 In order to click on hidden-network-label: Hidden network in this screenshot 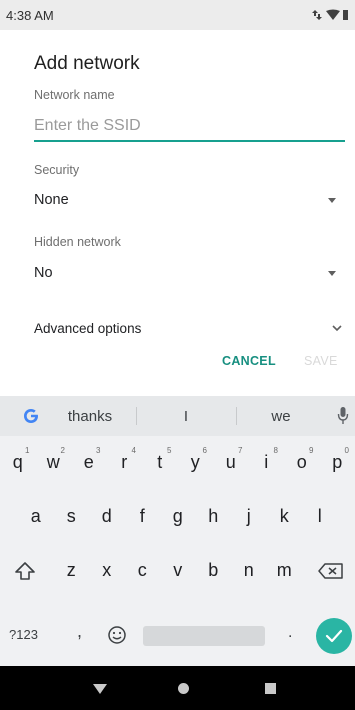, I will do `click(77, 242)`.